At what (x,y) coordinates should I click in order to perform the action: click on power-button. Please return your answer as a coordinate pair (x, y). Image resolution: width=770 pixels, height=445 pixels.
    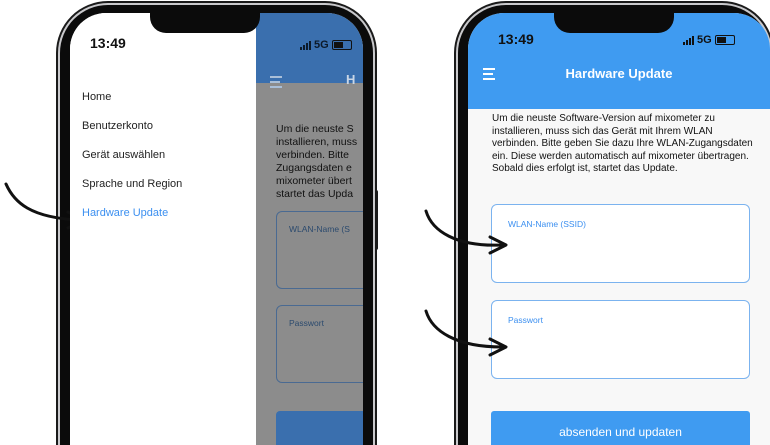
    Looking at the image, I should click on (376, 220).